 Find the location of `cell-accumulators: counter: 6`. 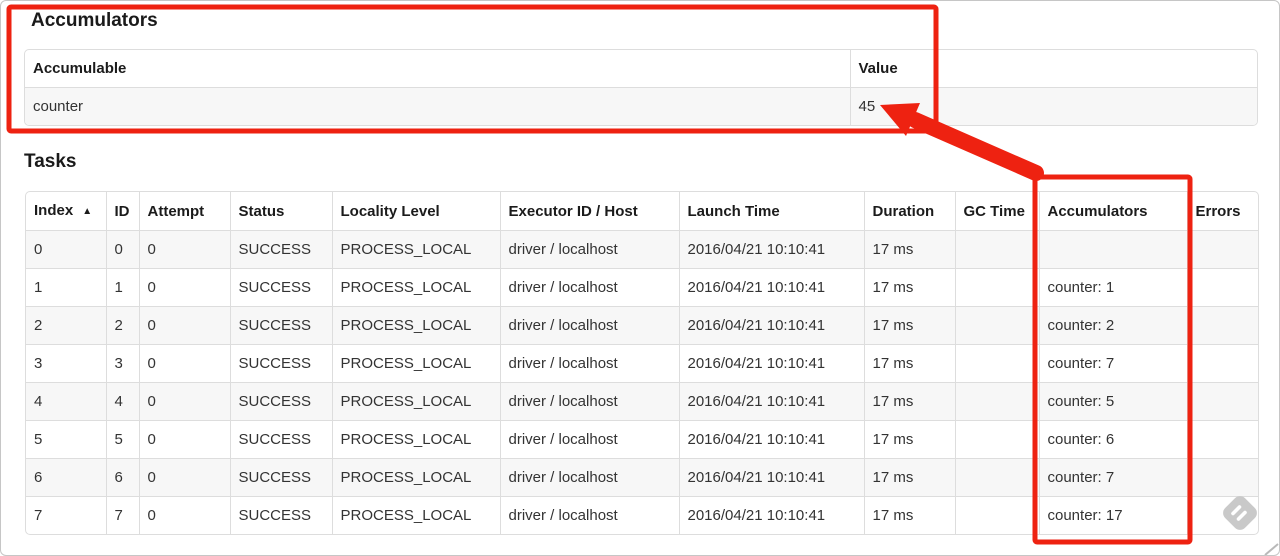

cell-accumulators: counter: 6 is located at coordinates (1113, 439).